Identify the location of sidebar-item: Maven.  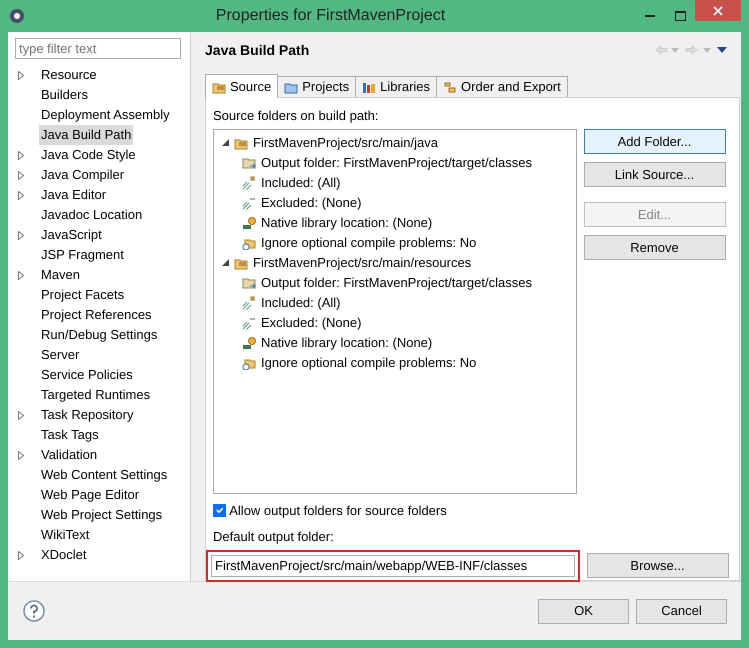
(60, 275).